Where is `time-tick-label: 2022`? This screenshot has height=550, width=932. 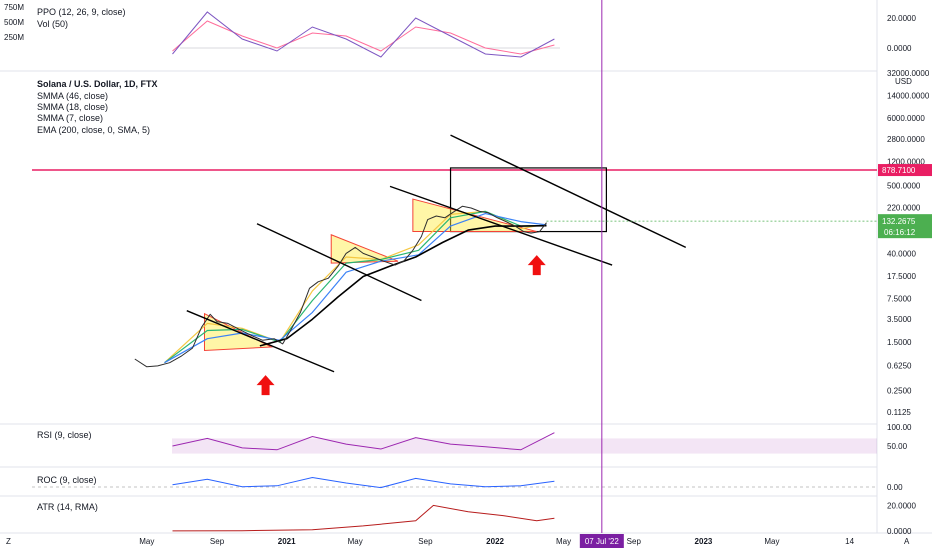
time-tick-label: 2022 is located at coordinates (495, 541).